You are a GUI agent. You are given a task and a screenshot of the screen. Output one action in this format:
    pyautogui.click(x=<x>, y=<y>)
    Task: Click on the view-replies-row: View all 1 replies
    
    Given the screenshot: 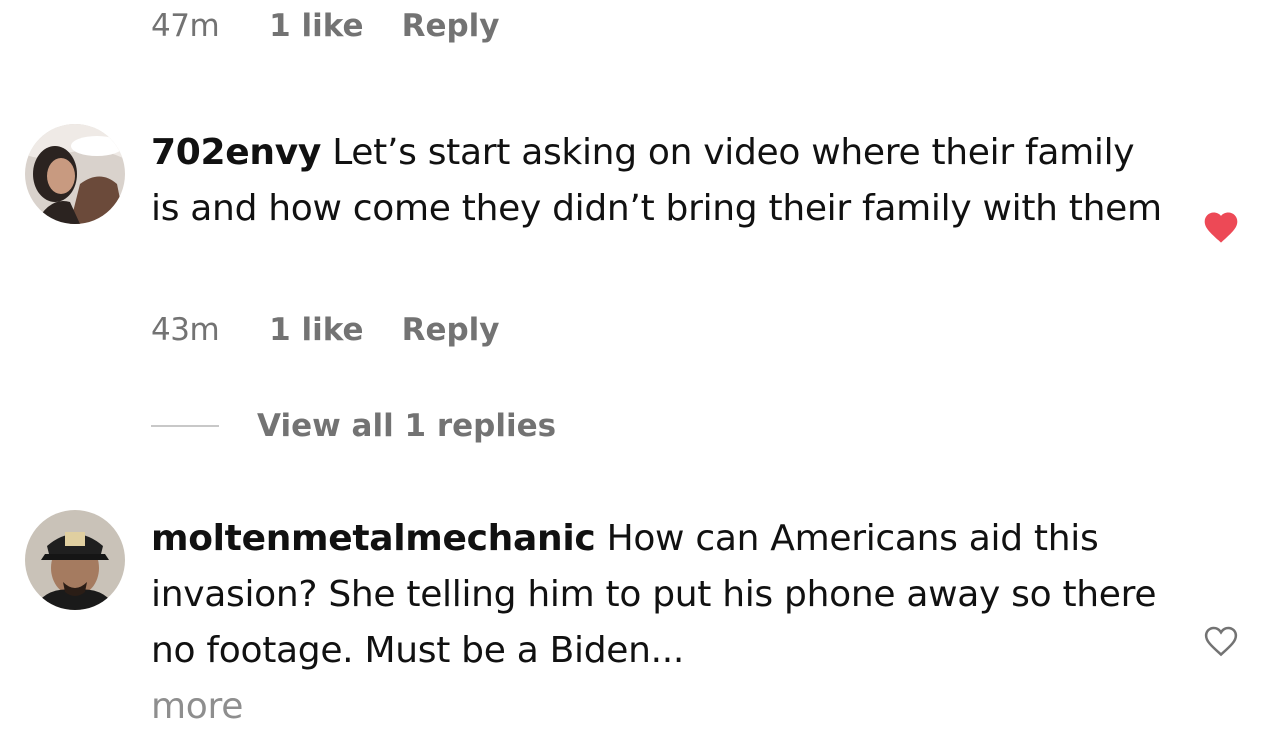 What is the action you would take?
    pyautogui.click(x=353, y=426)
    